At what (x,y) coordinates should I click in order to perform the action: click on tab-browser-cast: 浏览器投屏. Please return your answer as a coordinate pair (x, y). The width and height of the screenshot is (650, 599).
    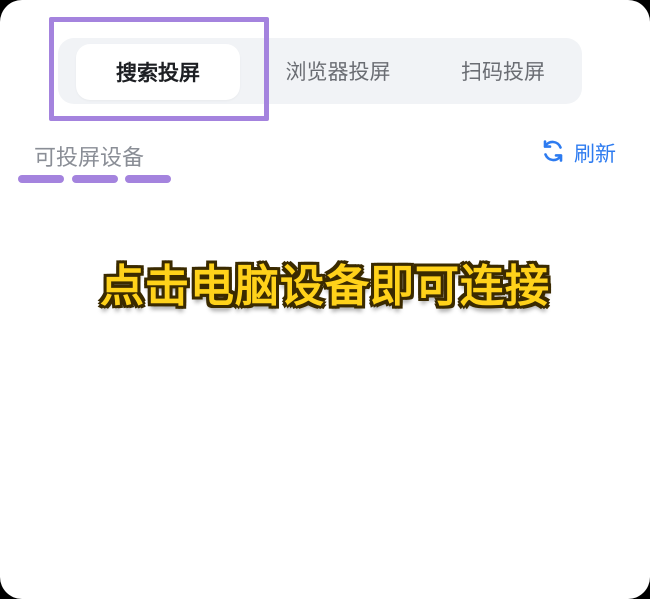
    Looking at the image, I should click on (338, 71).